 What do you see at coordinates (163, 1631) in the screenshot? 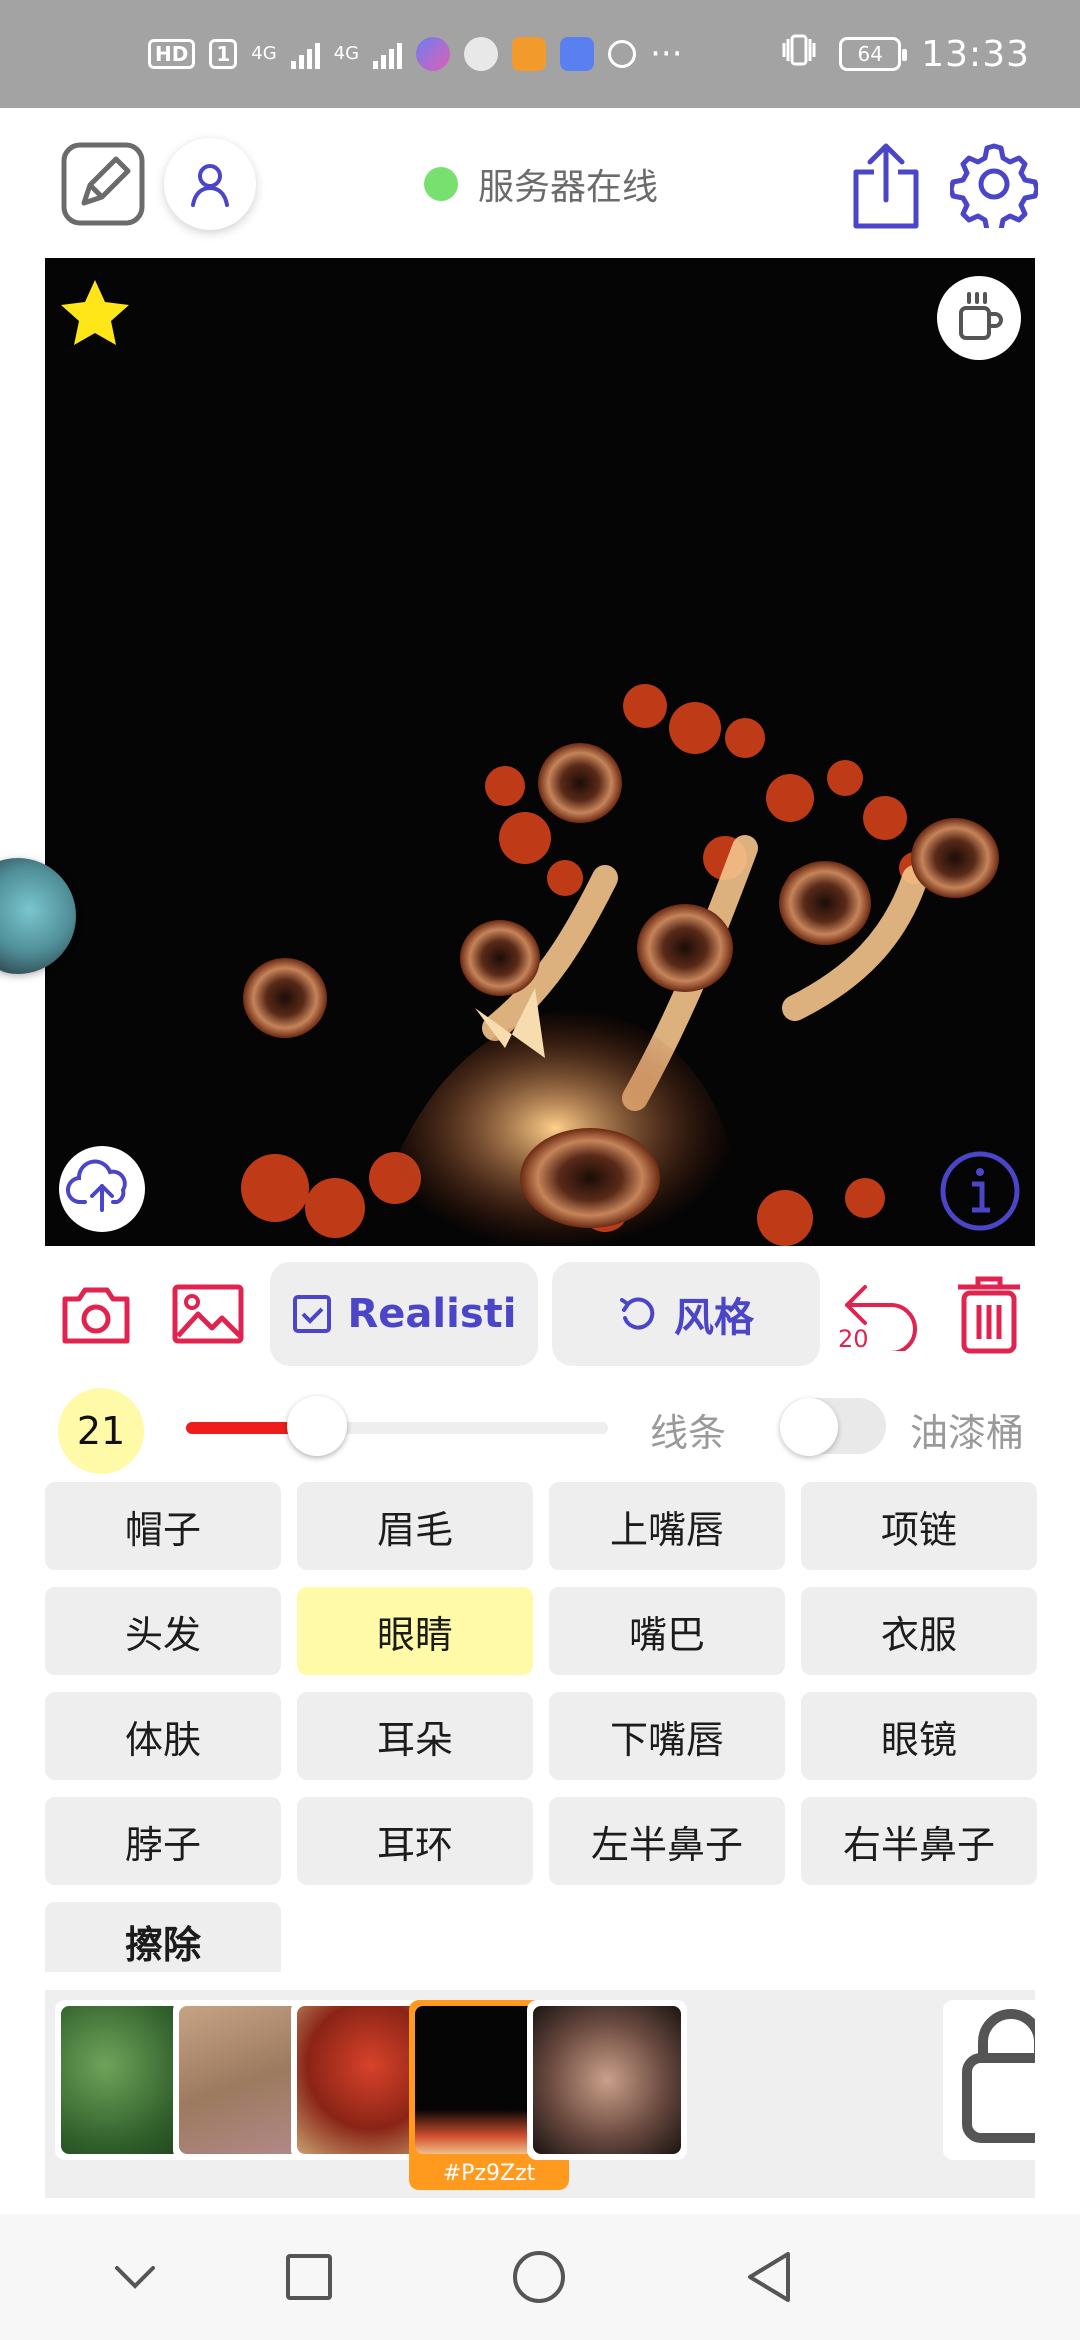
I see `part-button: 头发` at bounding box center [163, 1631].